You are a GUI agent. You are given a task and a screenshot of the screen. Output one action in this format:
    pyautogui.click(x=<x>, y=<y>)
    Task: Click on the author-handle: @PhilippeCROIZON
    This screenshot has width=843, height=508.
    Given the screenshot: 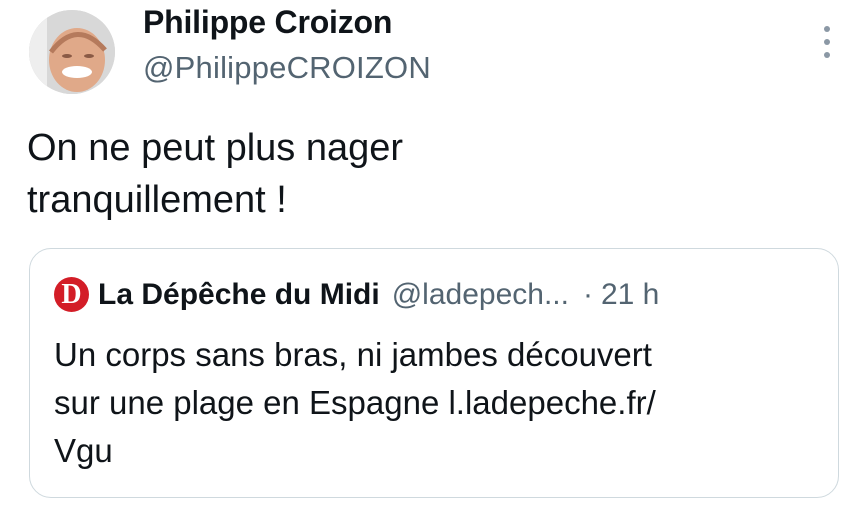 What is the action you would take?
    pyautogui.click(x=287, y=67)
    